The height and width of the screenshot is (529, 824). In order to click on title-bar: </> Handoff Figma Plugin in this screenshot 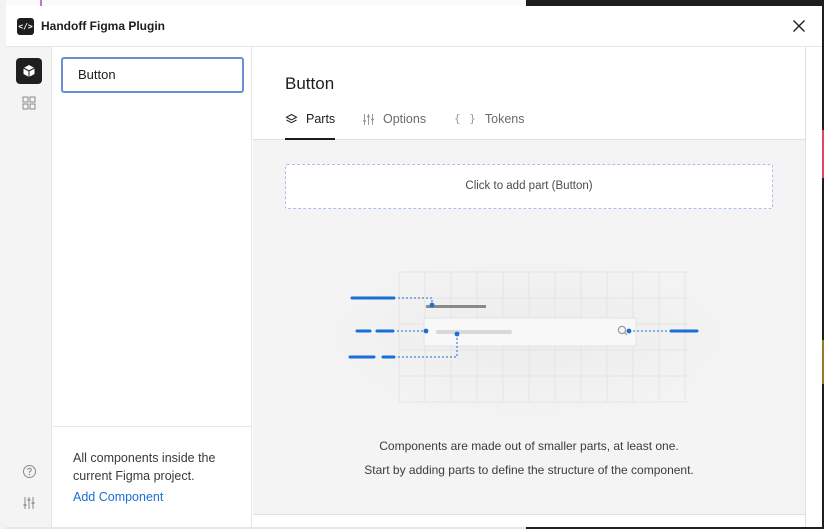, I will do `click(414, 26)`.